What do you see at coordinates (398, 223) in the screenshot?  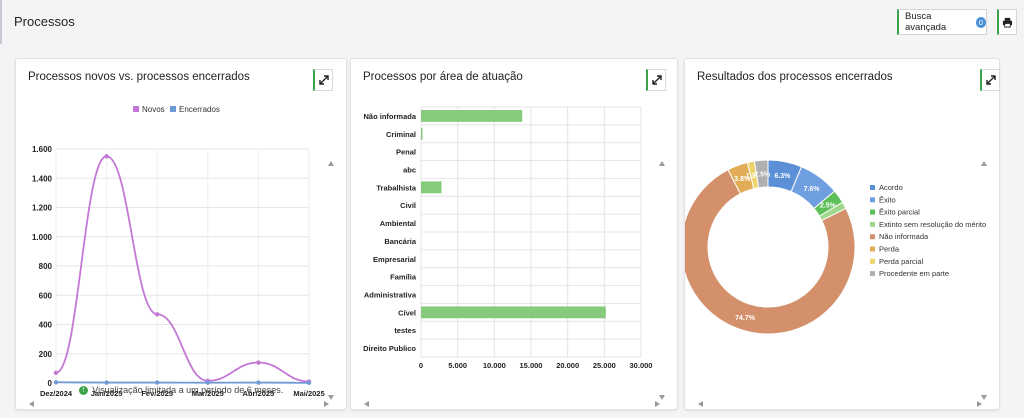 I see `category-label: Ambiental` at bounding box center [398, 223].